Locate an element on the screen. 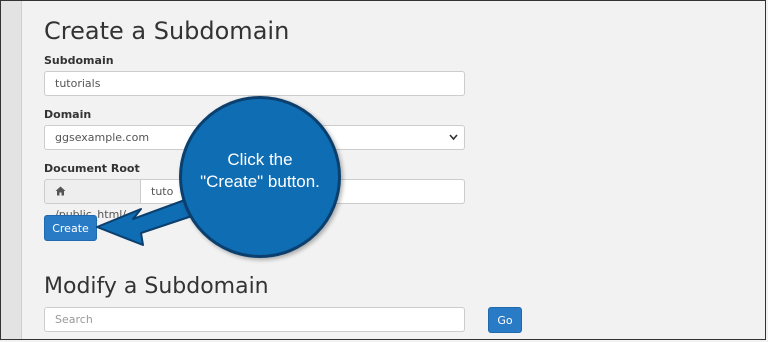  callout-arrow is located at coordinates (149, 221).